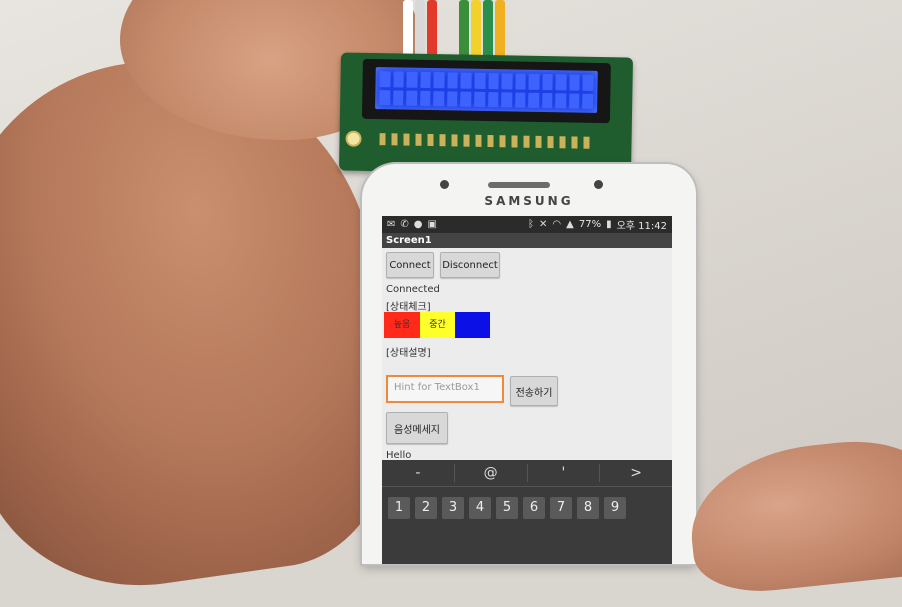 This screenshot has width=902, height=607. What do you see at coordinates (519, 185) in the screenshot?
I see `phone-speaker` at bounding box center [519, 185].